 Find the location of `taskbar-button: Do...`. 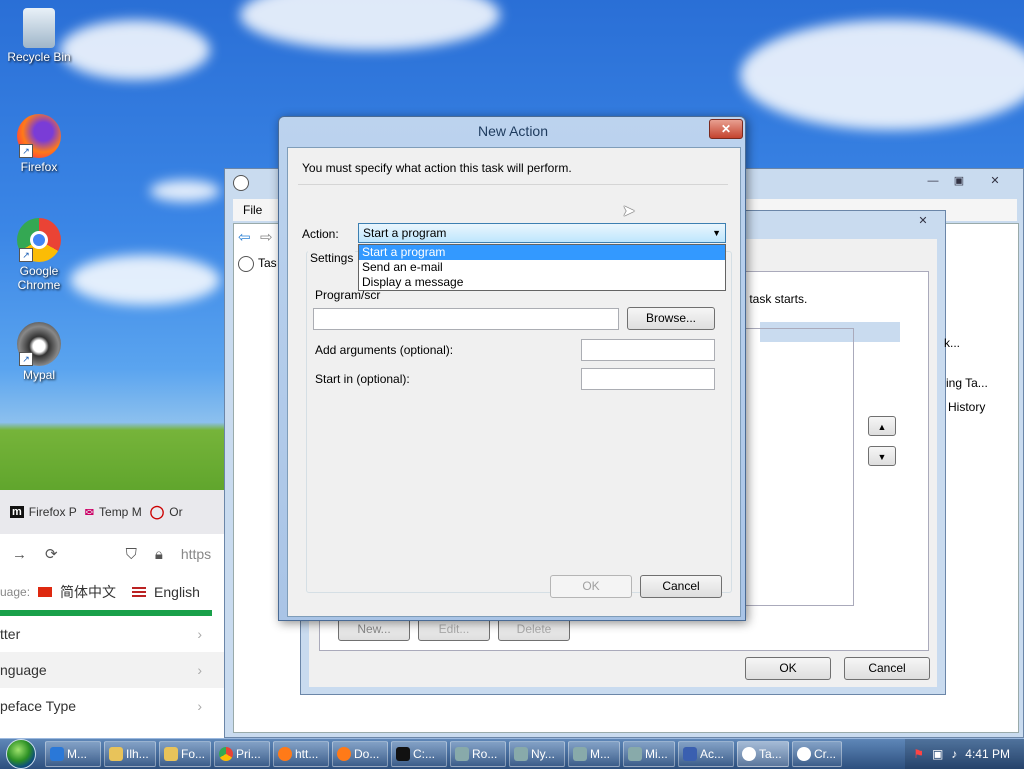

taskbar-button: Do... is located at coordinates (360, 754).